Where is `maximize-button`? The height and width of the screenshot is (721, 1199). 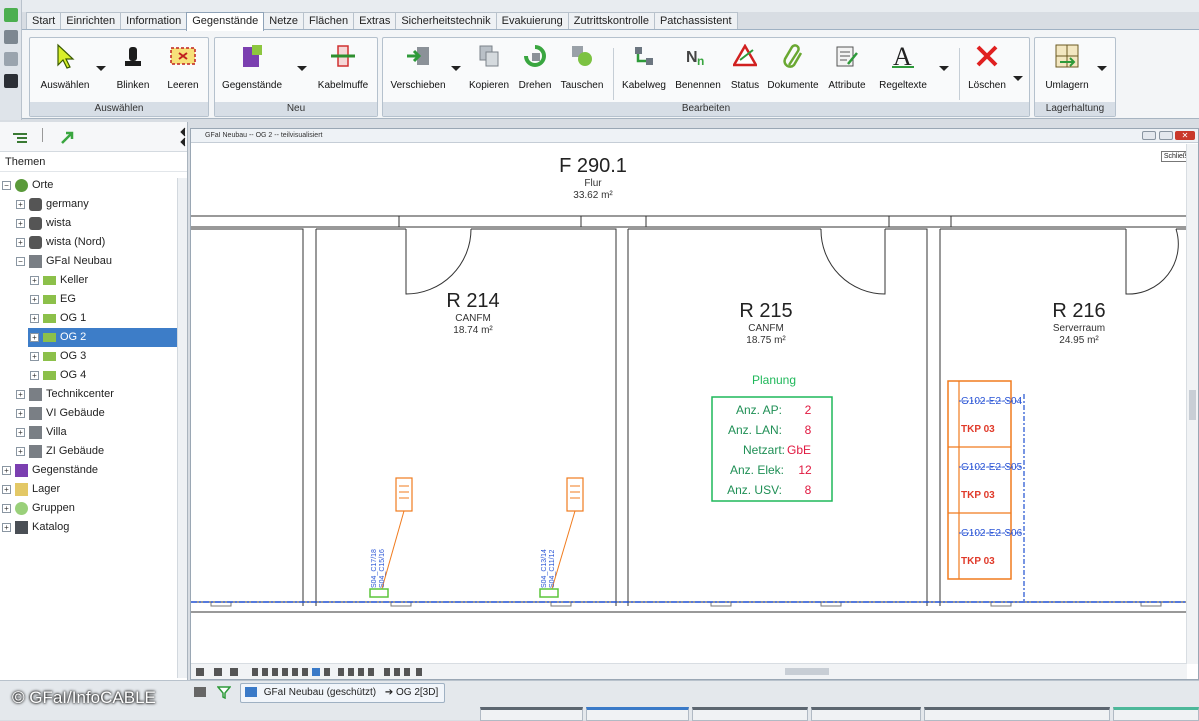 maximize-button is located at coordinates (1166, 135).